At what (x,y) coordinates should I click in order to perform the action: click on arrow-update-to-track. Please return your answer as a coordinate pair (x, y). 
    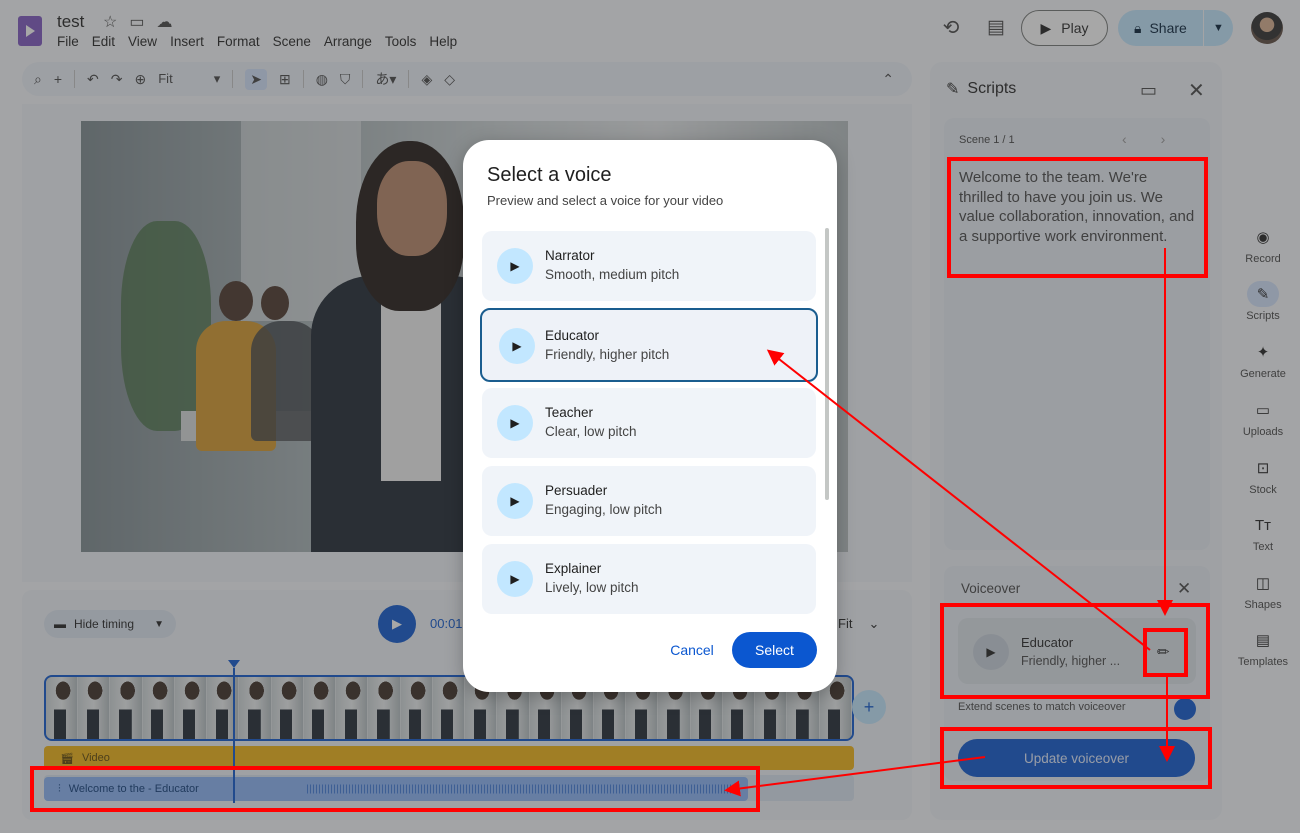
    Looking at the image, I should click on (855, 776).